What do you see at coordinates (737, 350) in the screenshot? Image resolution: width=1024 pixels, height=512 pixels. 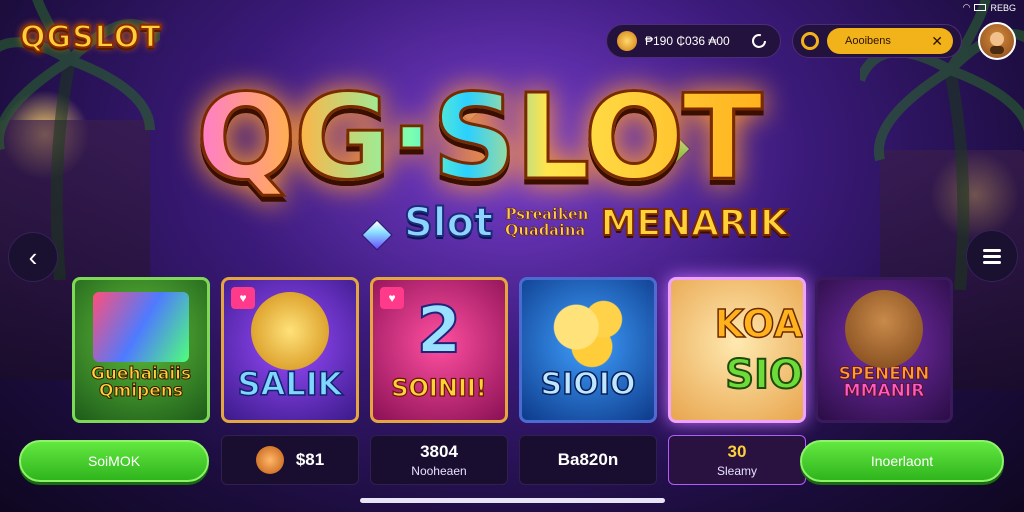 I see `game-tile-selected: KOA SIO` at bounding box center [737, 350].